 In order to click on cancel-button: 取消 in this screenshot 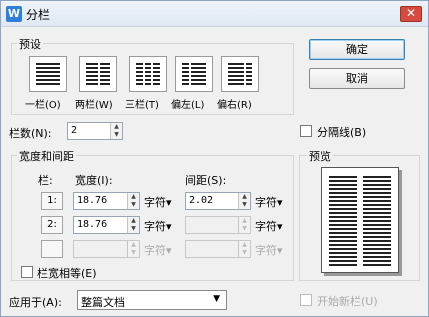, I will do `click(357, 78)`.